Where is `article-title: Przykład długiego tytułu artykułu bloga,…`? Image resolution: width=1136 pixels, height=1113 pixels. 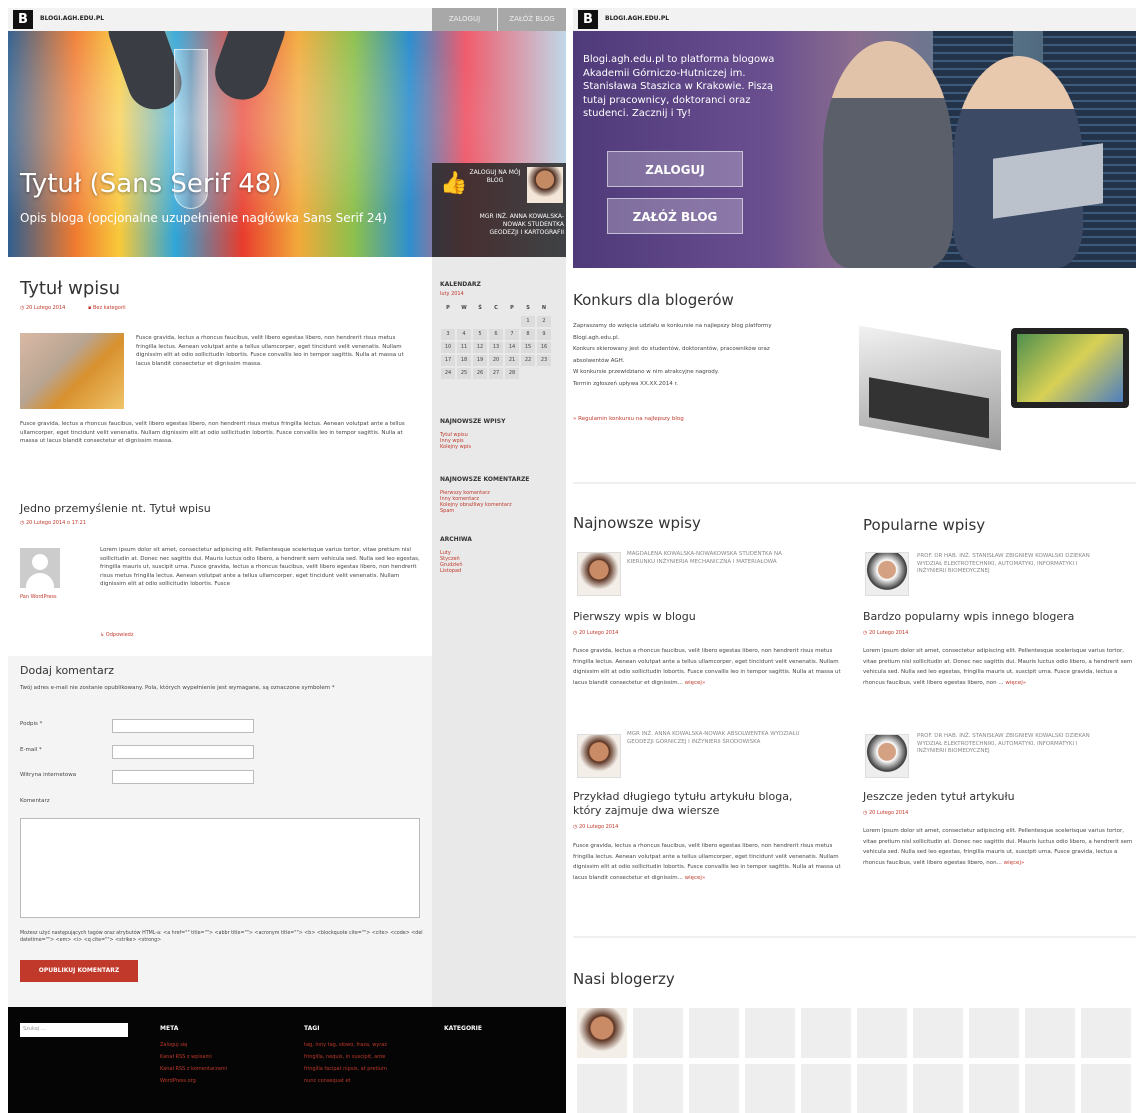
article-title: Przykład długiego tytułu artykułu bloga,… is located at coordinates (698, 804).